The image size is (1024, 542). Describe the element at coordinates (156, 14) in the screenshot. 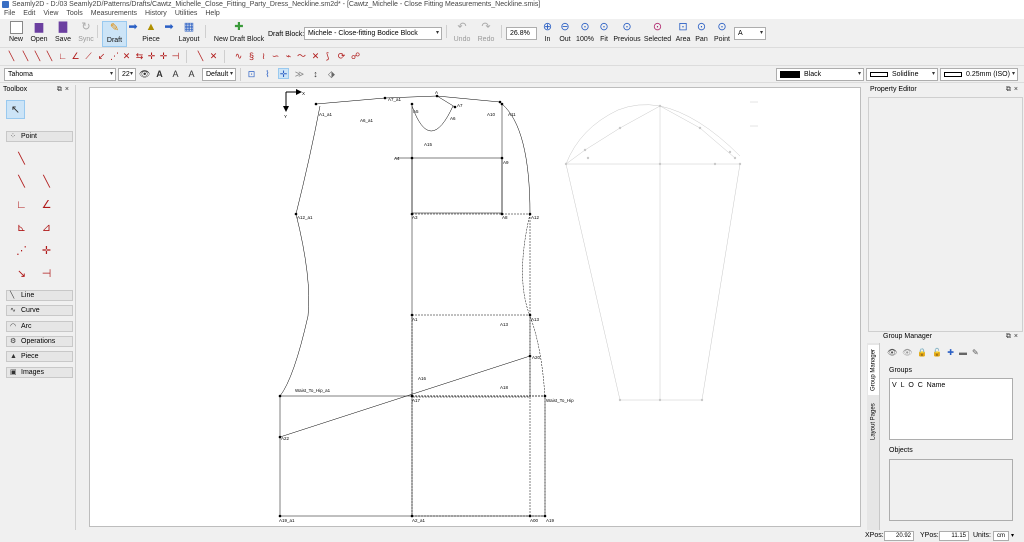

I see `menu-history: History` at that location.